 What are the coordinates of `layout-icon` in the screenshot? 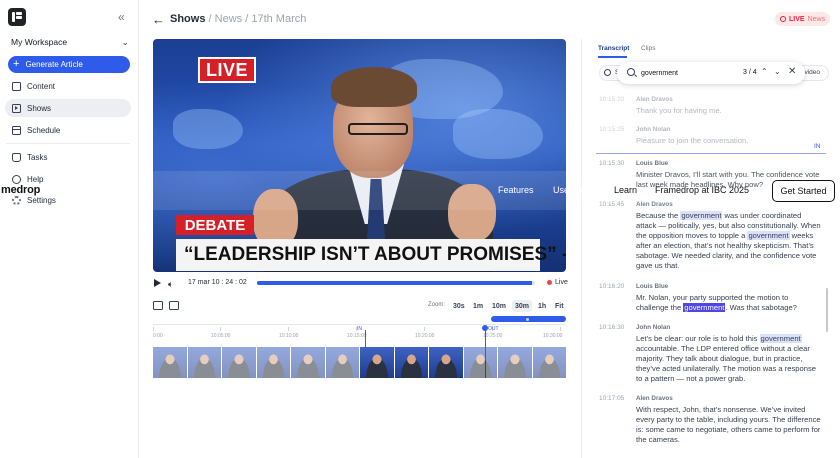 It's located at (158, 305).